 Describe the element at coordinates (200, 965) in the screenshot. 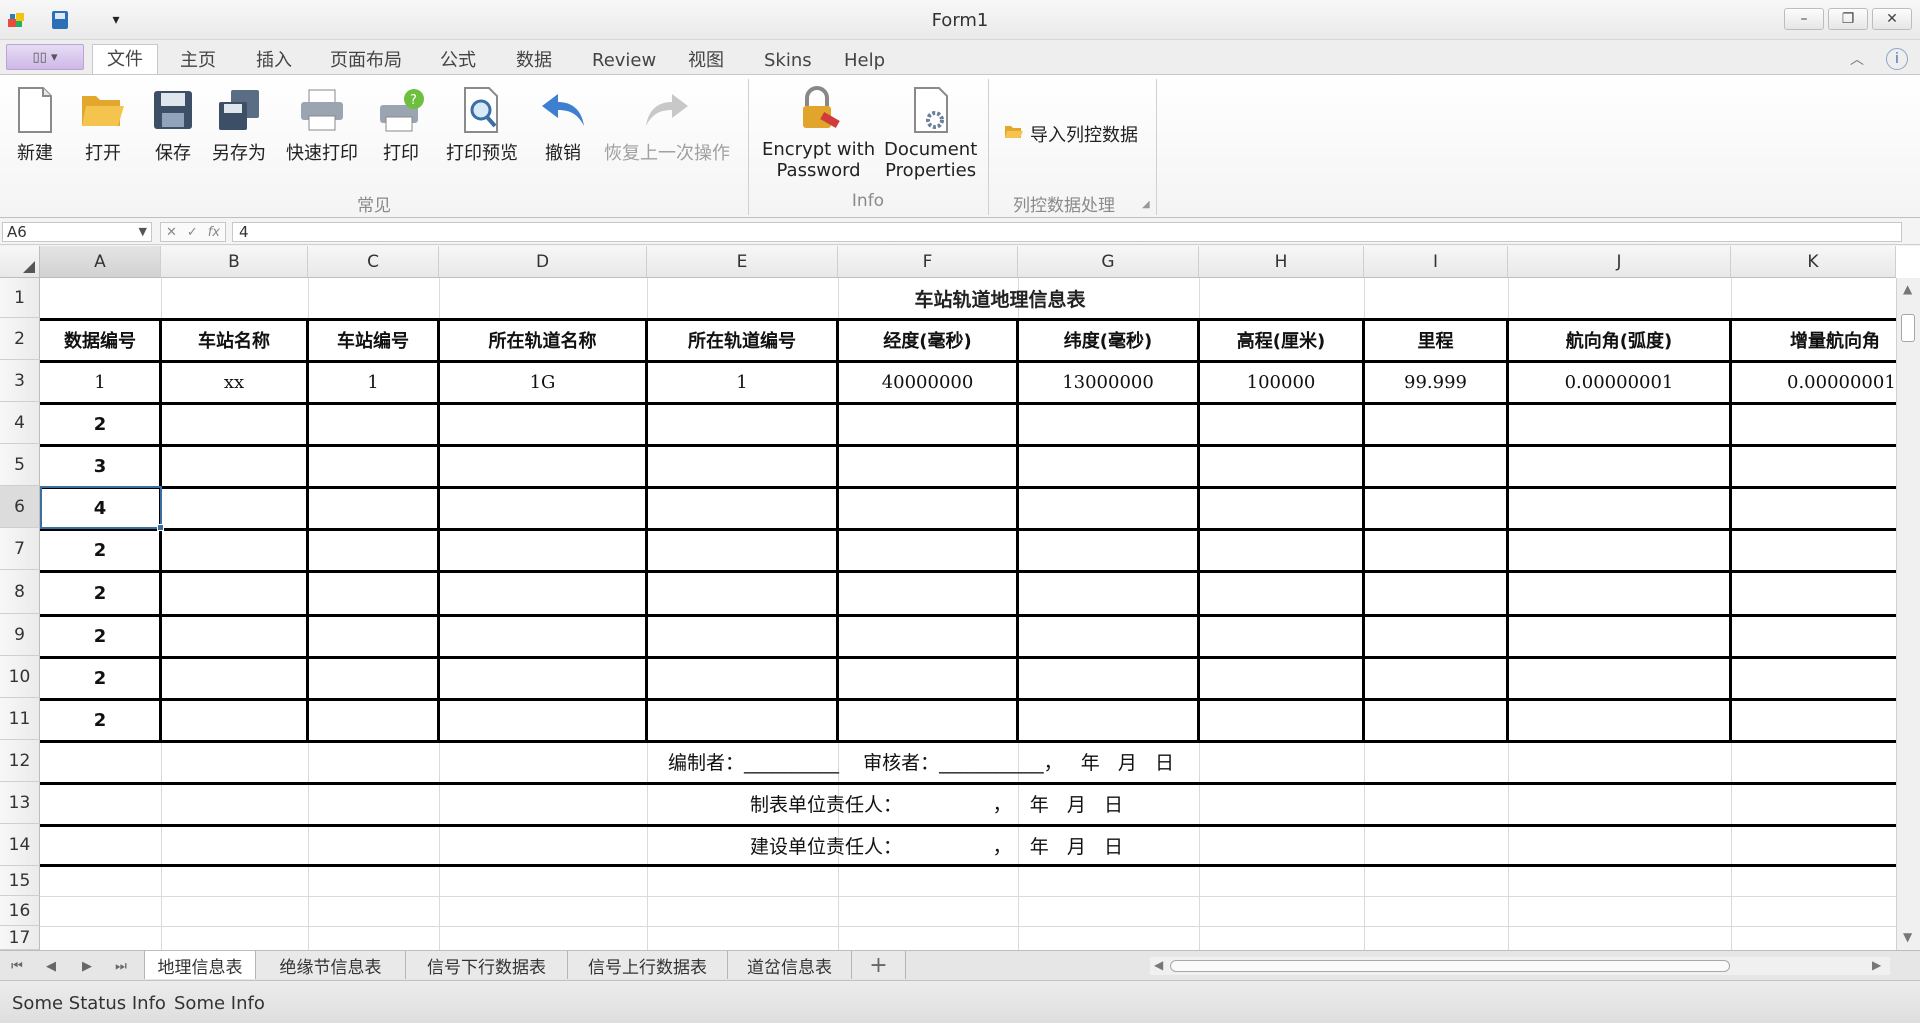

I see `sheet-tab-geo-info: 地理信息表` at that location.